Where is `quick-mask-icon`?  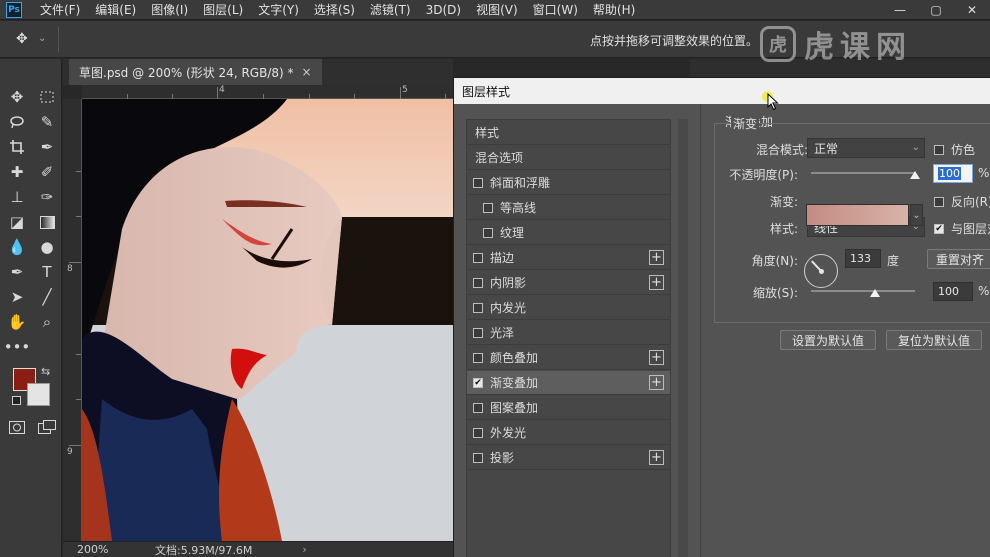
quick-mask-icon is located at coordinates (17, 427).